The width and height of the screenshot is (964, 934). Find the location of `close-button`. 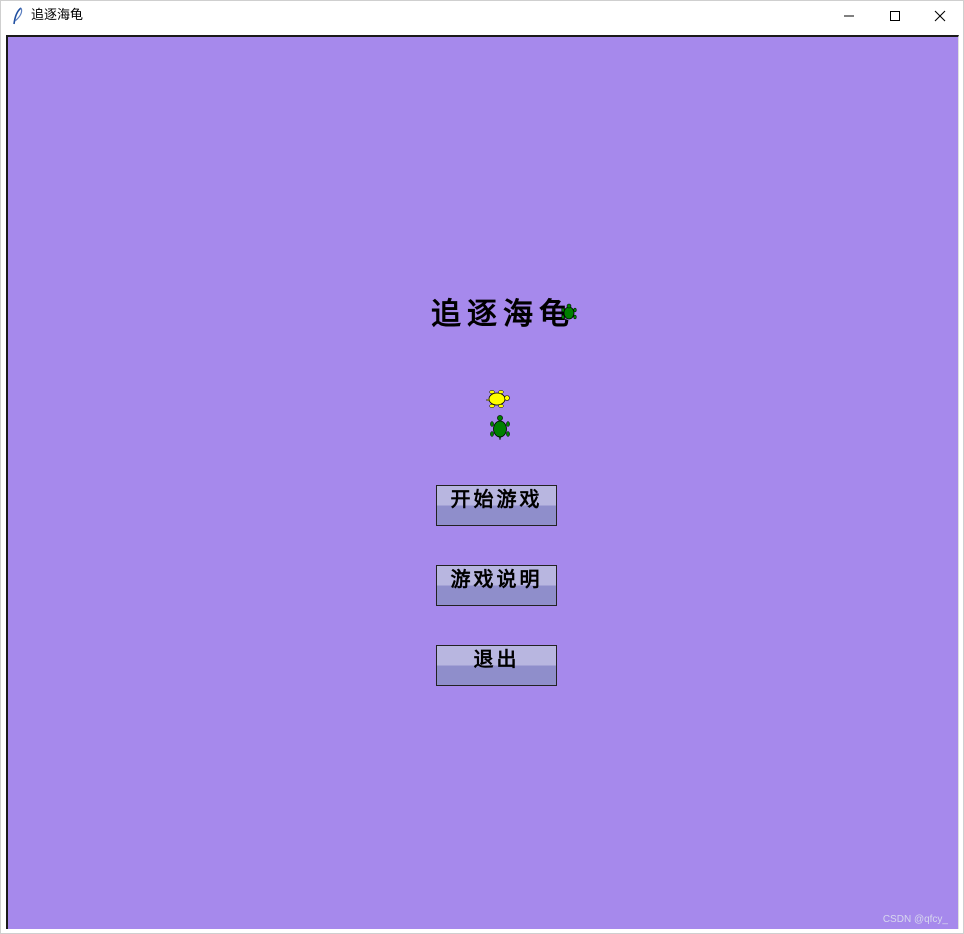

close-button is located at coordinates (940, 16).